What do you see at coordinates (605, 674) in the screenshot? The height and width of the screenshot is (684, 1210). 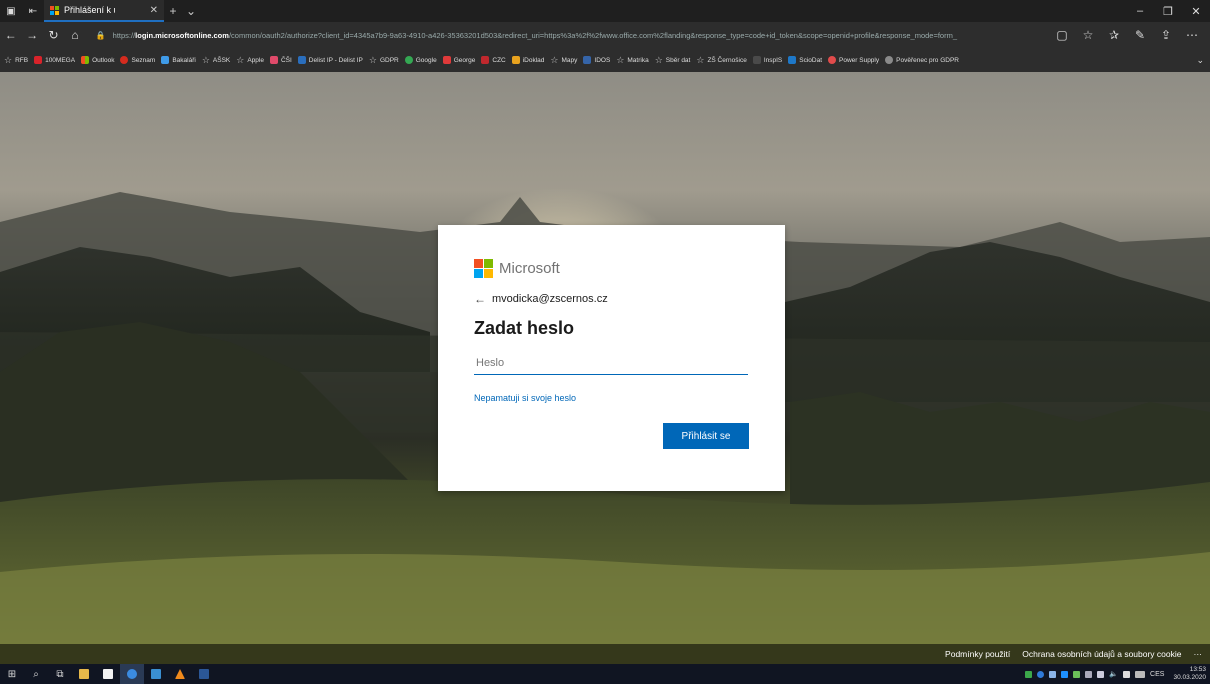 I see `windows-taskbar: ⊞ ⌕ ⧉ 🔈 CES 13:53 30.03.2020` at bounding box center [605, 674].